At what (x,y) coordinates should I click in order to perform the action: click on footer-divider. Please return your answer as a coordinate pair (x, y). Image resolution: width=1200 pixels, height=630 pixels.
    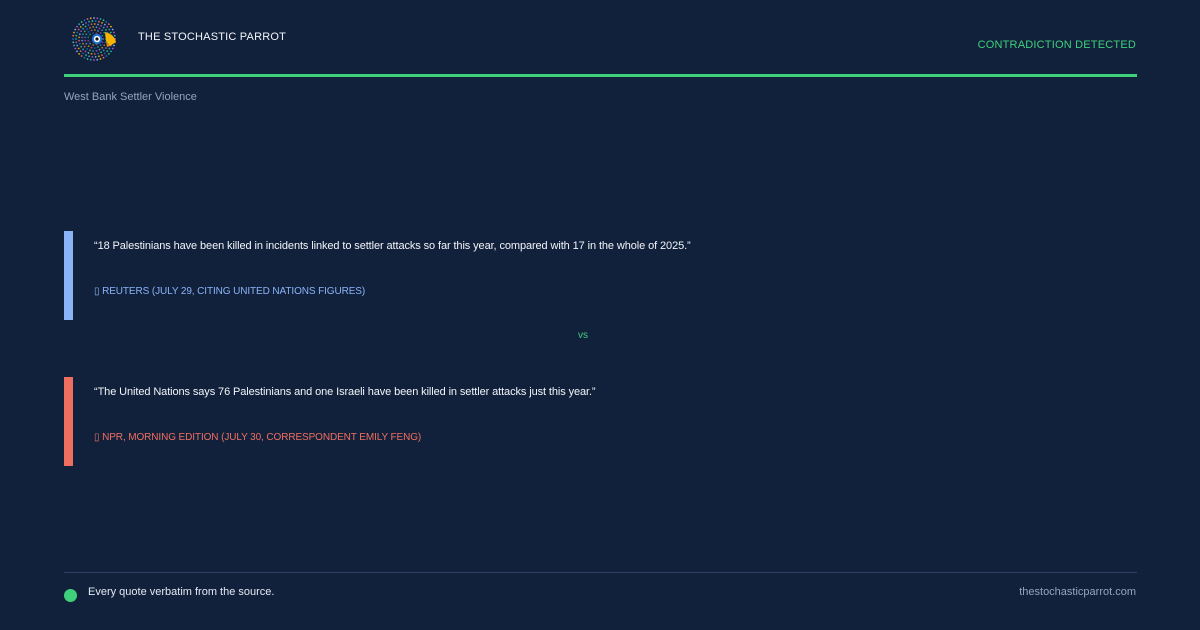
    Looking at the image, I should click on (600, 572).